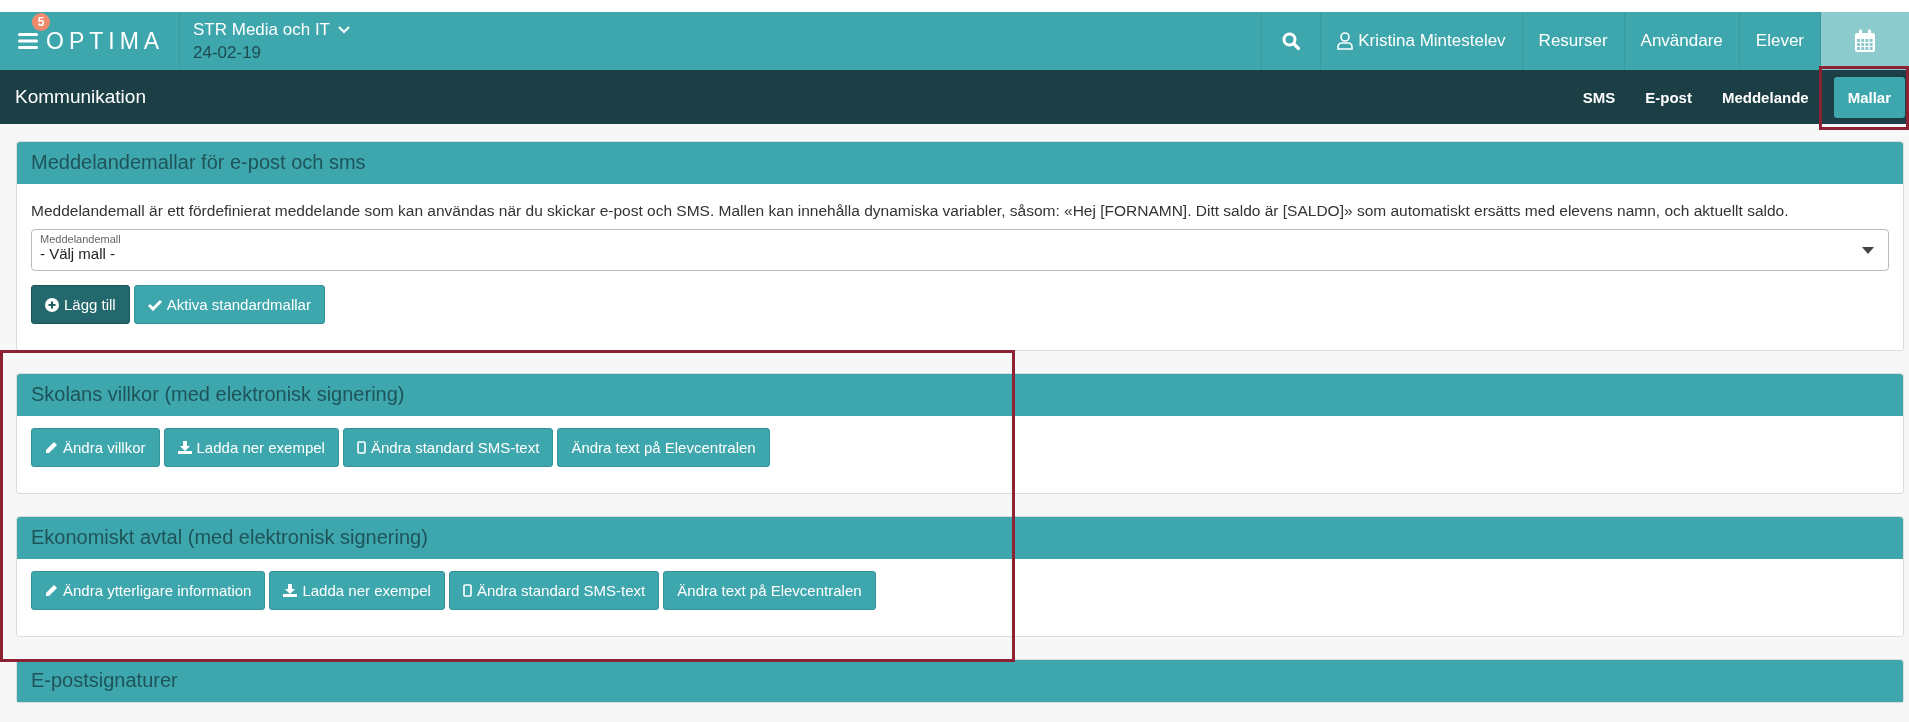 This screenshot has height=722, width=1909. Describe the element at coordinates (95, 447) in the screenshot. I see `action-button: Ändra villkor` at that location.